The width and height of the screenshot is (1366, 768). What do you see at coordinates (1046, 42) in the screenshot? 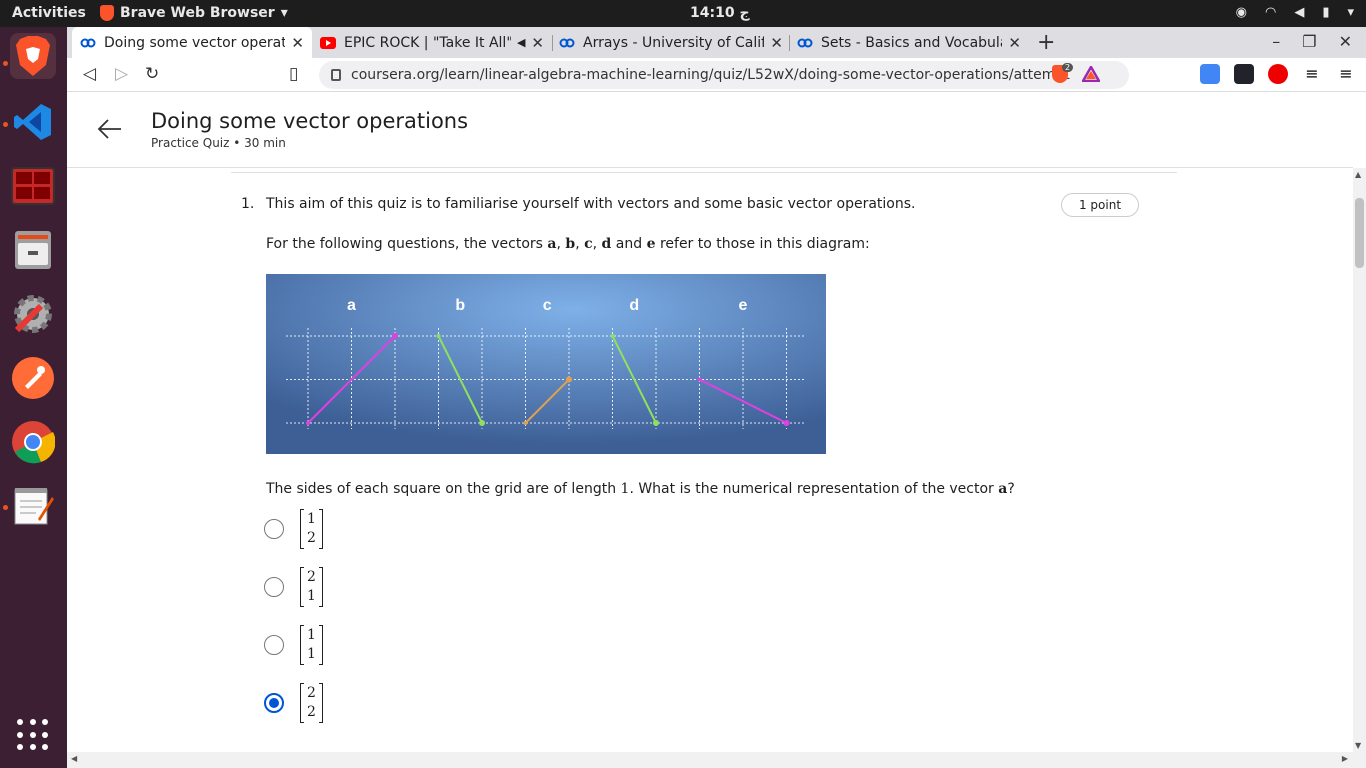
I see `new-tab-button: +` at bounding box center [1046, 42].